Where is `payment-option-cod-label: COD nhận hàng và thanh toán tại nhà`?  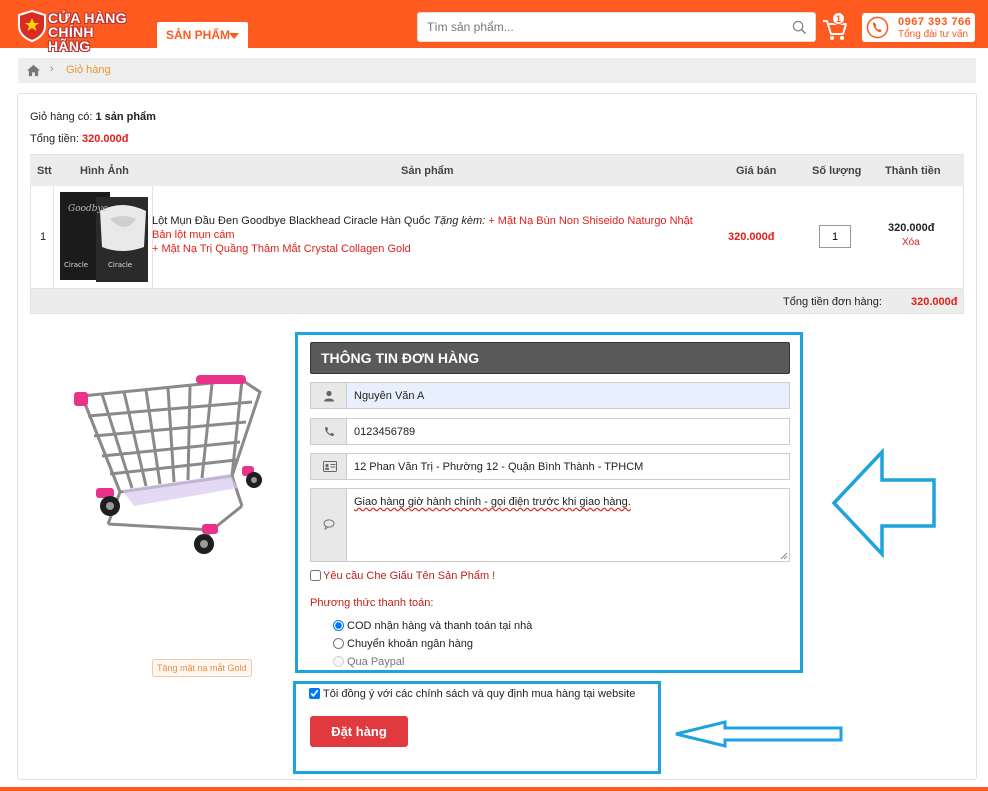
payment-option-cod-label: COD nhận hàng và thanh toán tại nhà is located at coordinates (440, 626).